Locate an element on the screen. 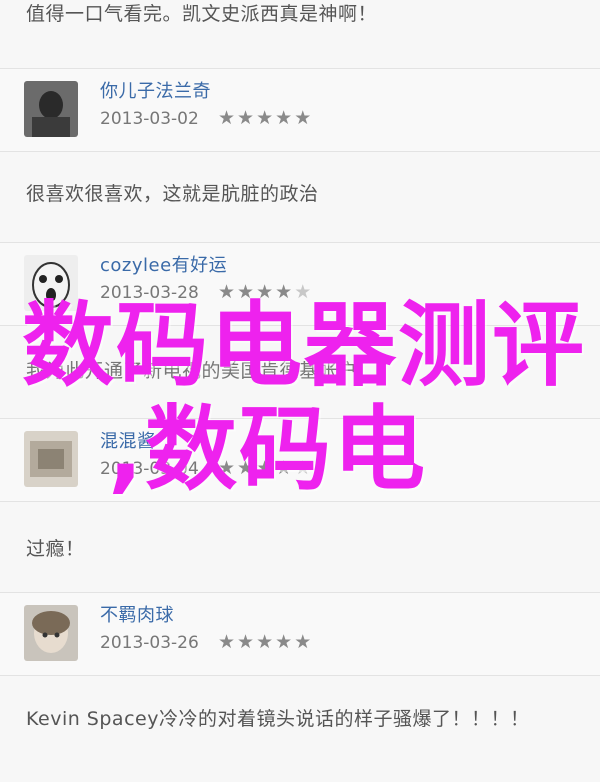 Image resolution: width=600 pixels, height=782 pixels. review-text: Kevin Spacey冷冷的对着镜头说话的样子骚爆了！！！！ is located at coordinates (278, 719).